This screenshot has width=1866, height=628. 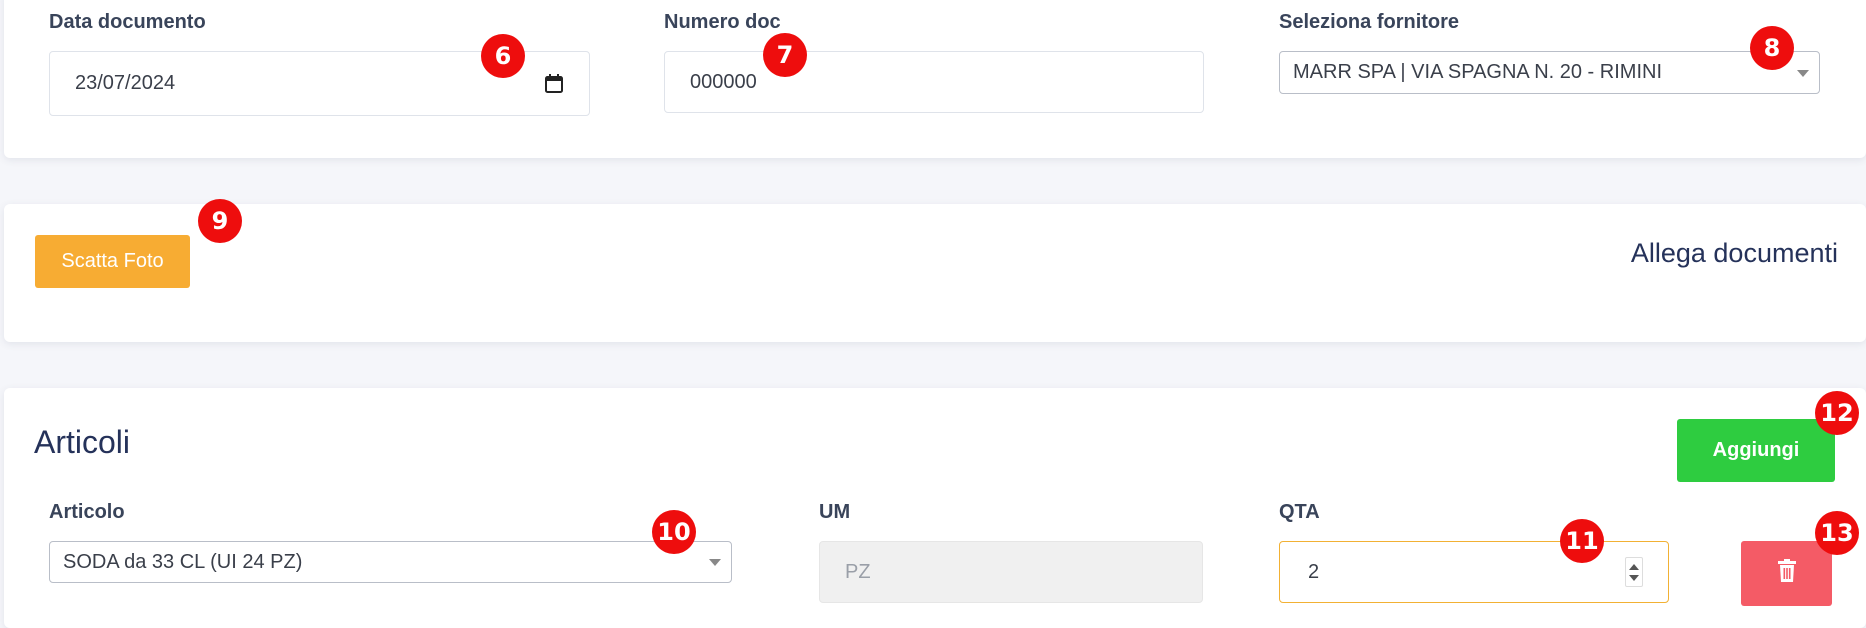 I want to click on marker-8: 8, so click(x=1772, y=48).